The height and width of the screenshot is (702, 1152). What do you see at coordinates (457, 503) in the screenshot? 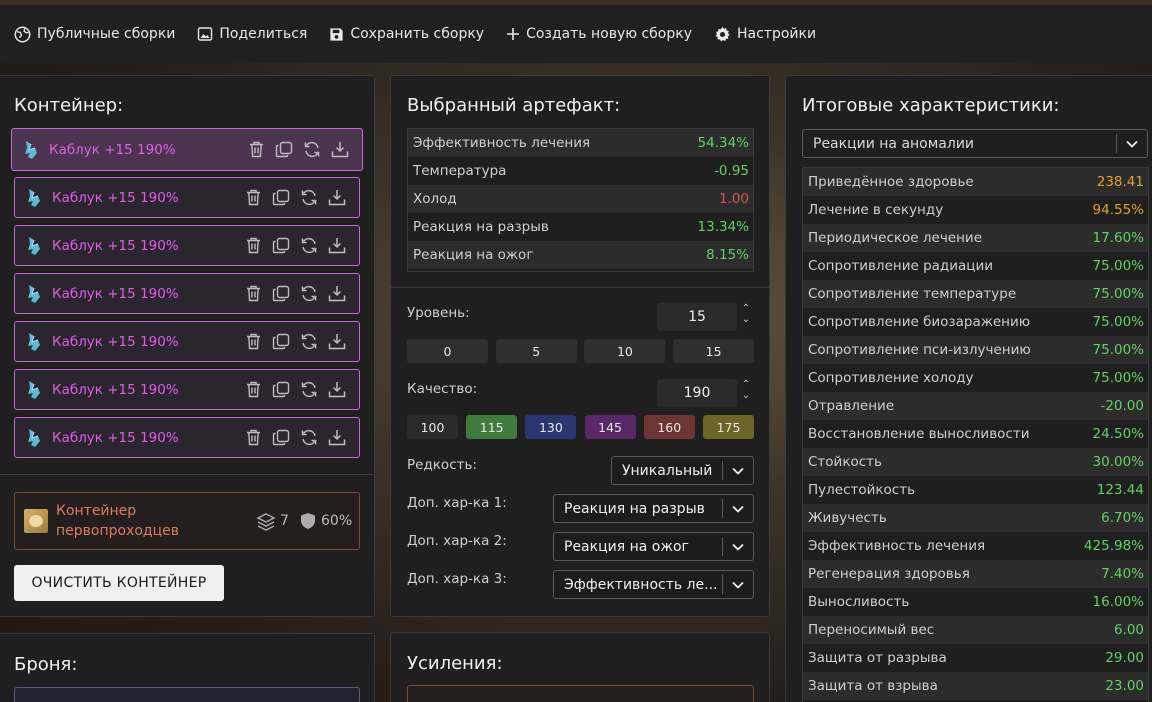
I see `extra1-label: Доп. хар-ка 1:` at bounding box center [457, 503].